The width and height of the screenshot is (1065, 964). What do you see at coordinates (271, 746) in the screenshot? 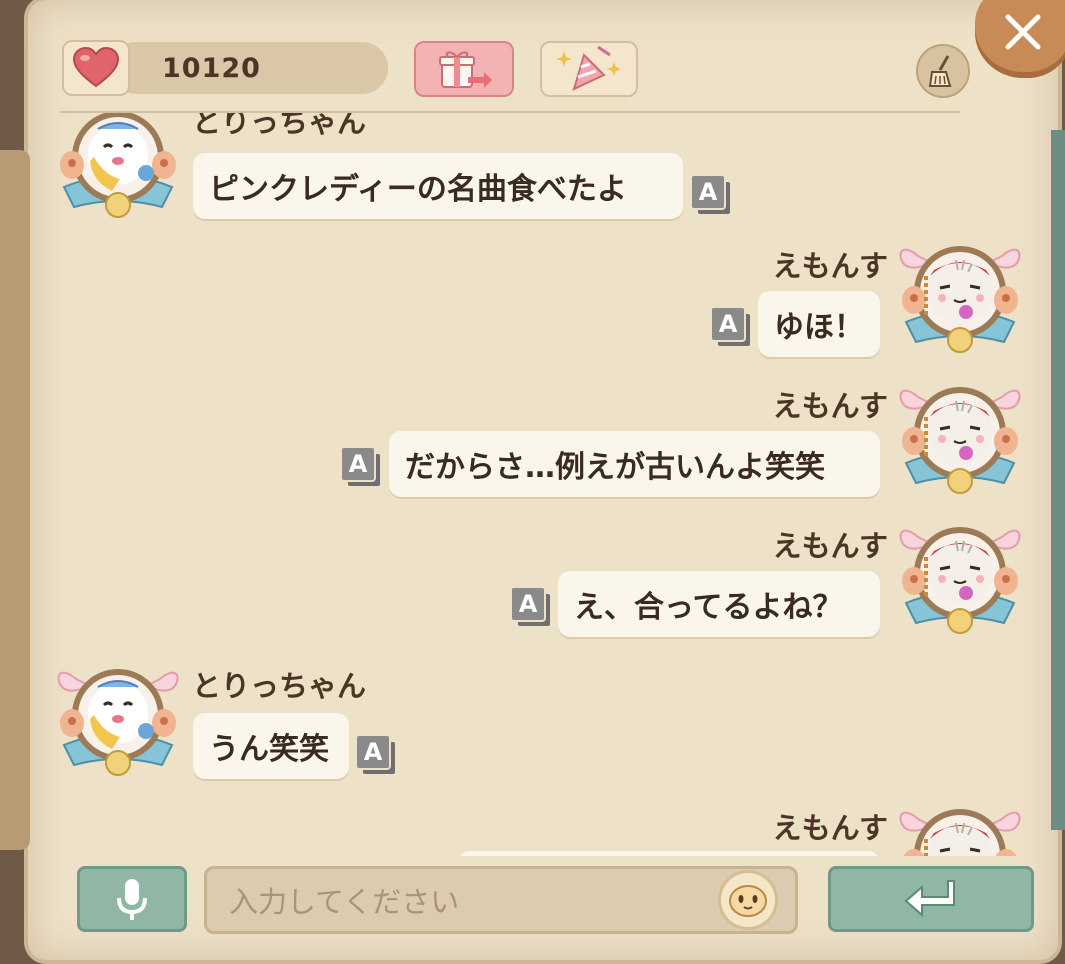
I see `message-bubble: うん笑笑` at bounding box center [271, 746].